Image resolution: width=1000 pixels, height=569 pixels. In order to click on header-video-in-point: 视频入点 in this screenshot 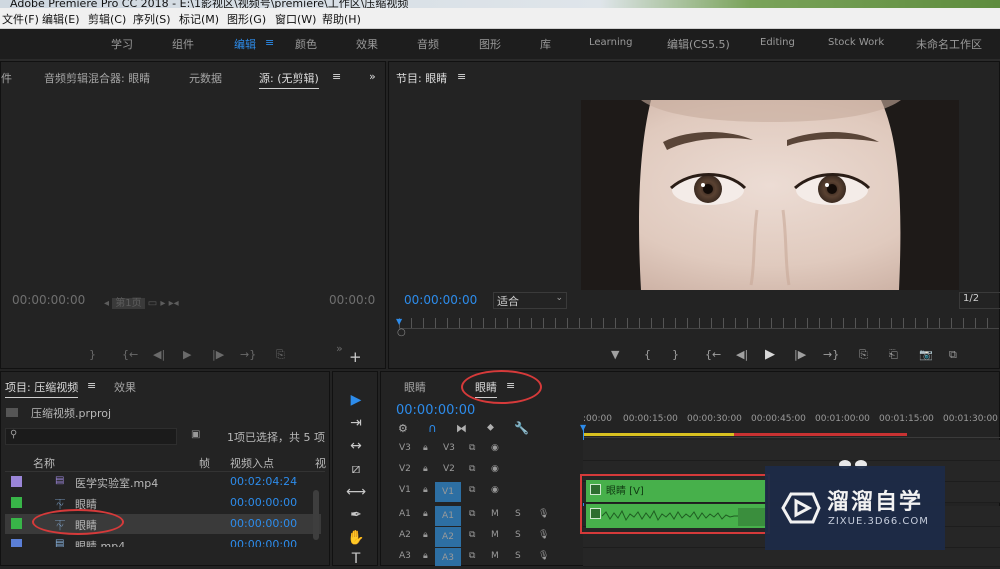, I will do `click(252, 463)`.